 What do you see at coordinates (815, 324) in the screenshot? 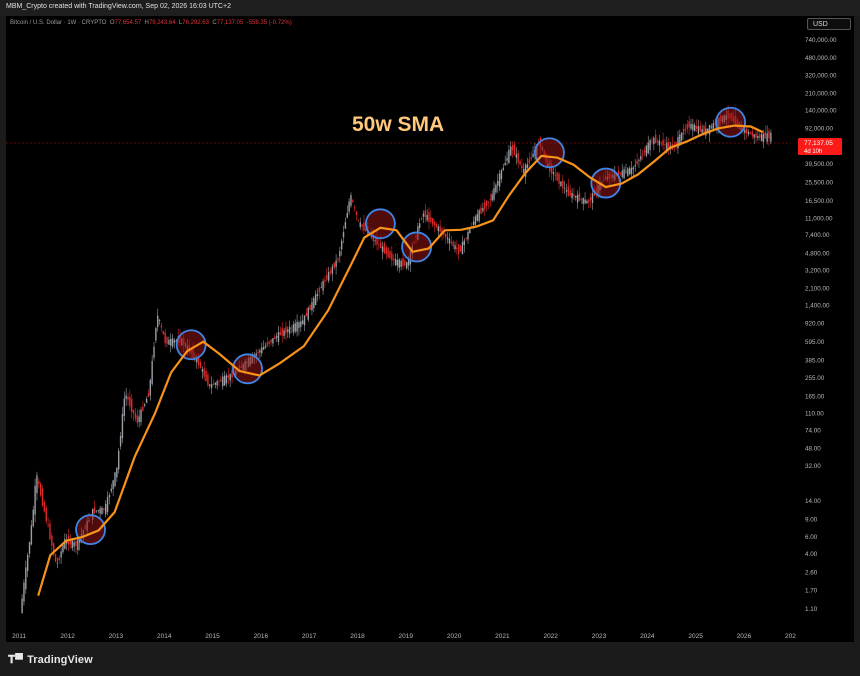
I see `y-tick-label: 920.00` at bounding box center [815, 324].